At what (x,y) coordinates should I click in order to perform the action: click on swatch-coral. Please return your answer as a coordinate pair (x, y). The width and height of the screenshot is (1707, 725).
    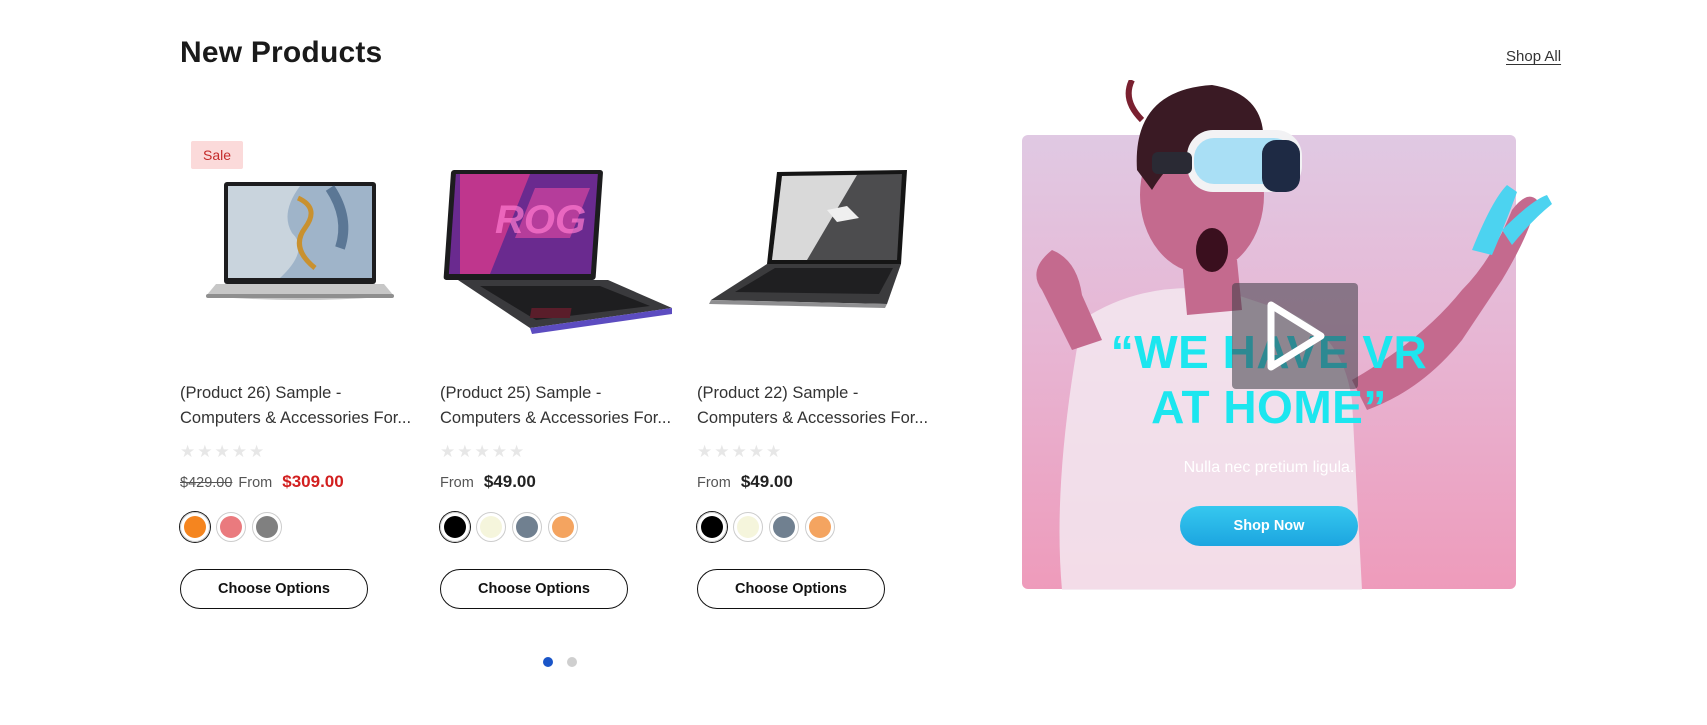
    Looking at the image, I should click on (231, 527).